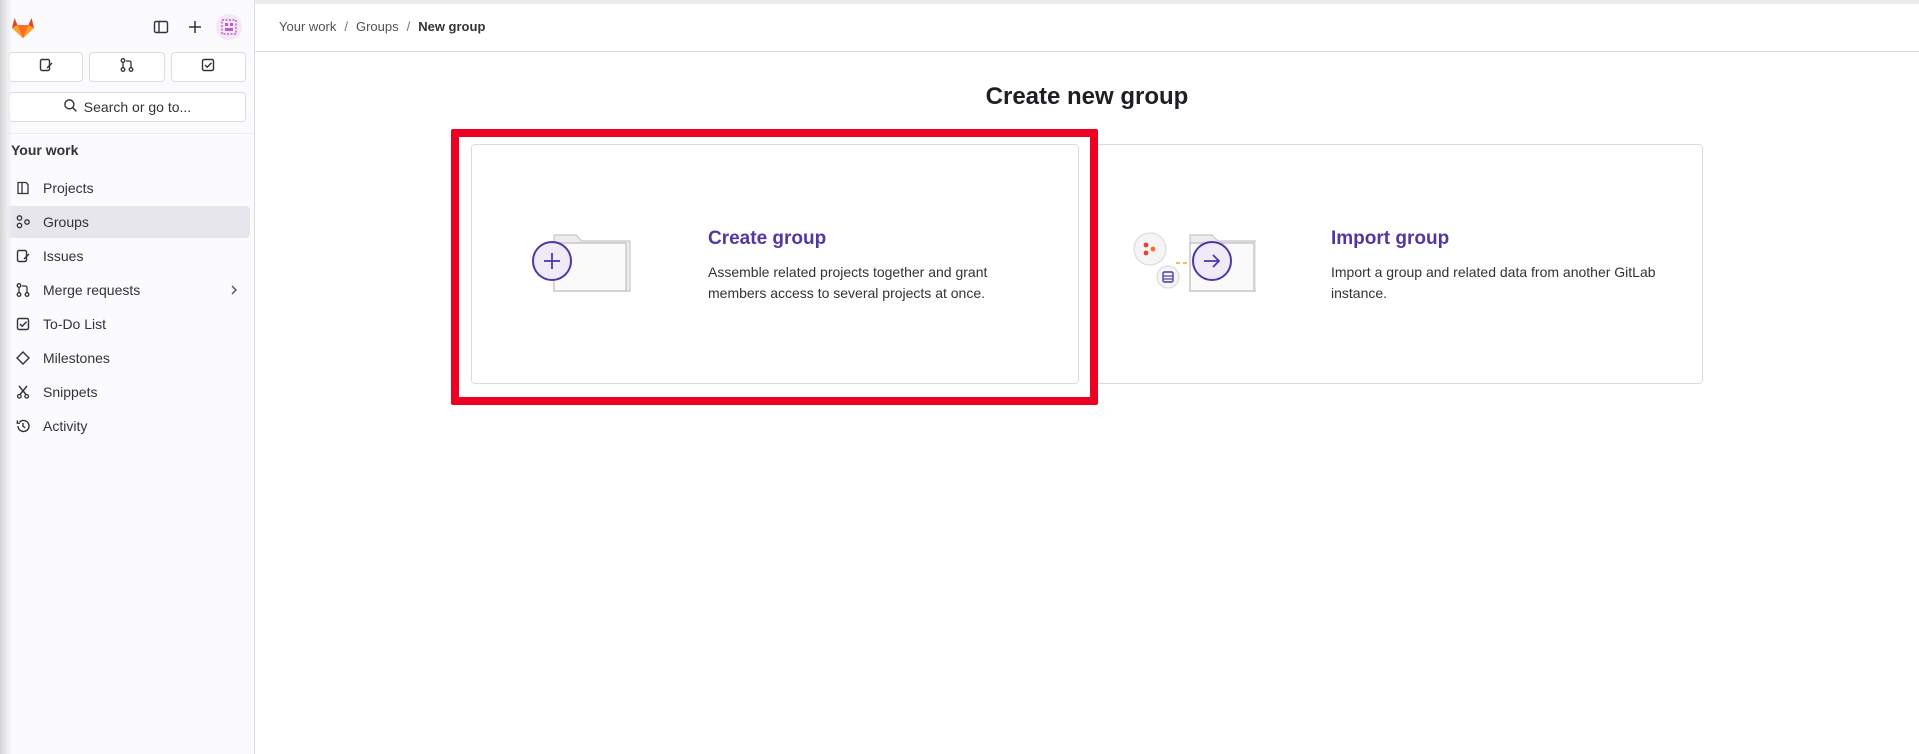  Describe the element at coordinates (63, 256) in the screenshot. I see `sidebar-item-label: Issues` at that location.